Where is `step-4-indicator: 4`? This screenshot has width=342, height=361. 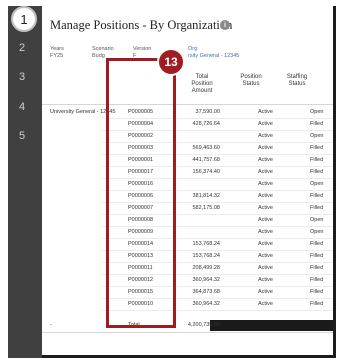 step-4-indicator: 4 is located at coordinates (22, 107).